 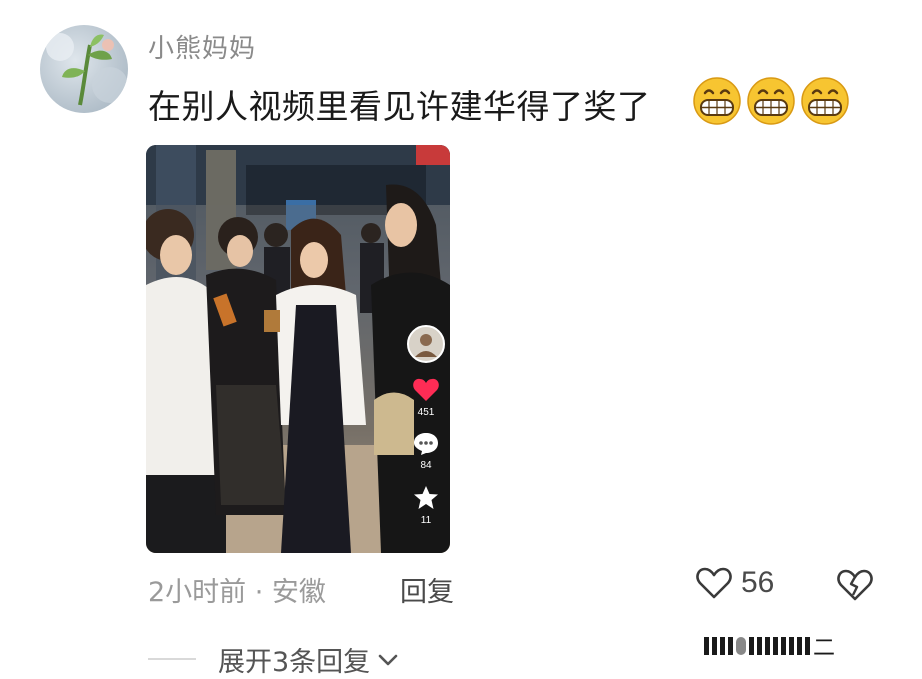 I want to click on comment-like-button: 56, so click(x=734, y=583).